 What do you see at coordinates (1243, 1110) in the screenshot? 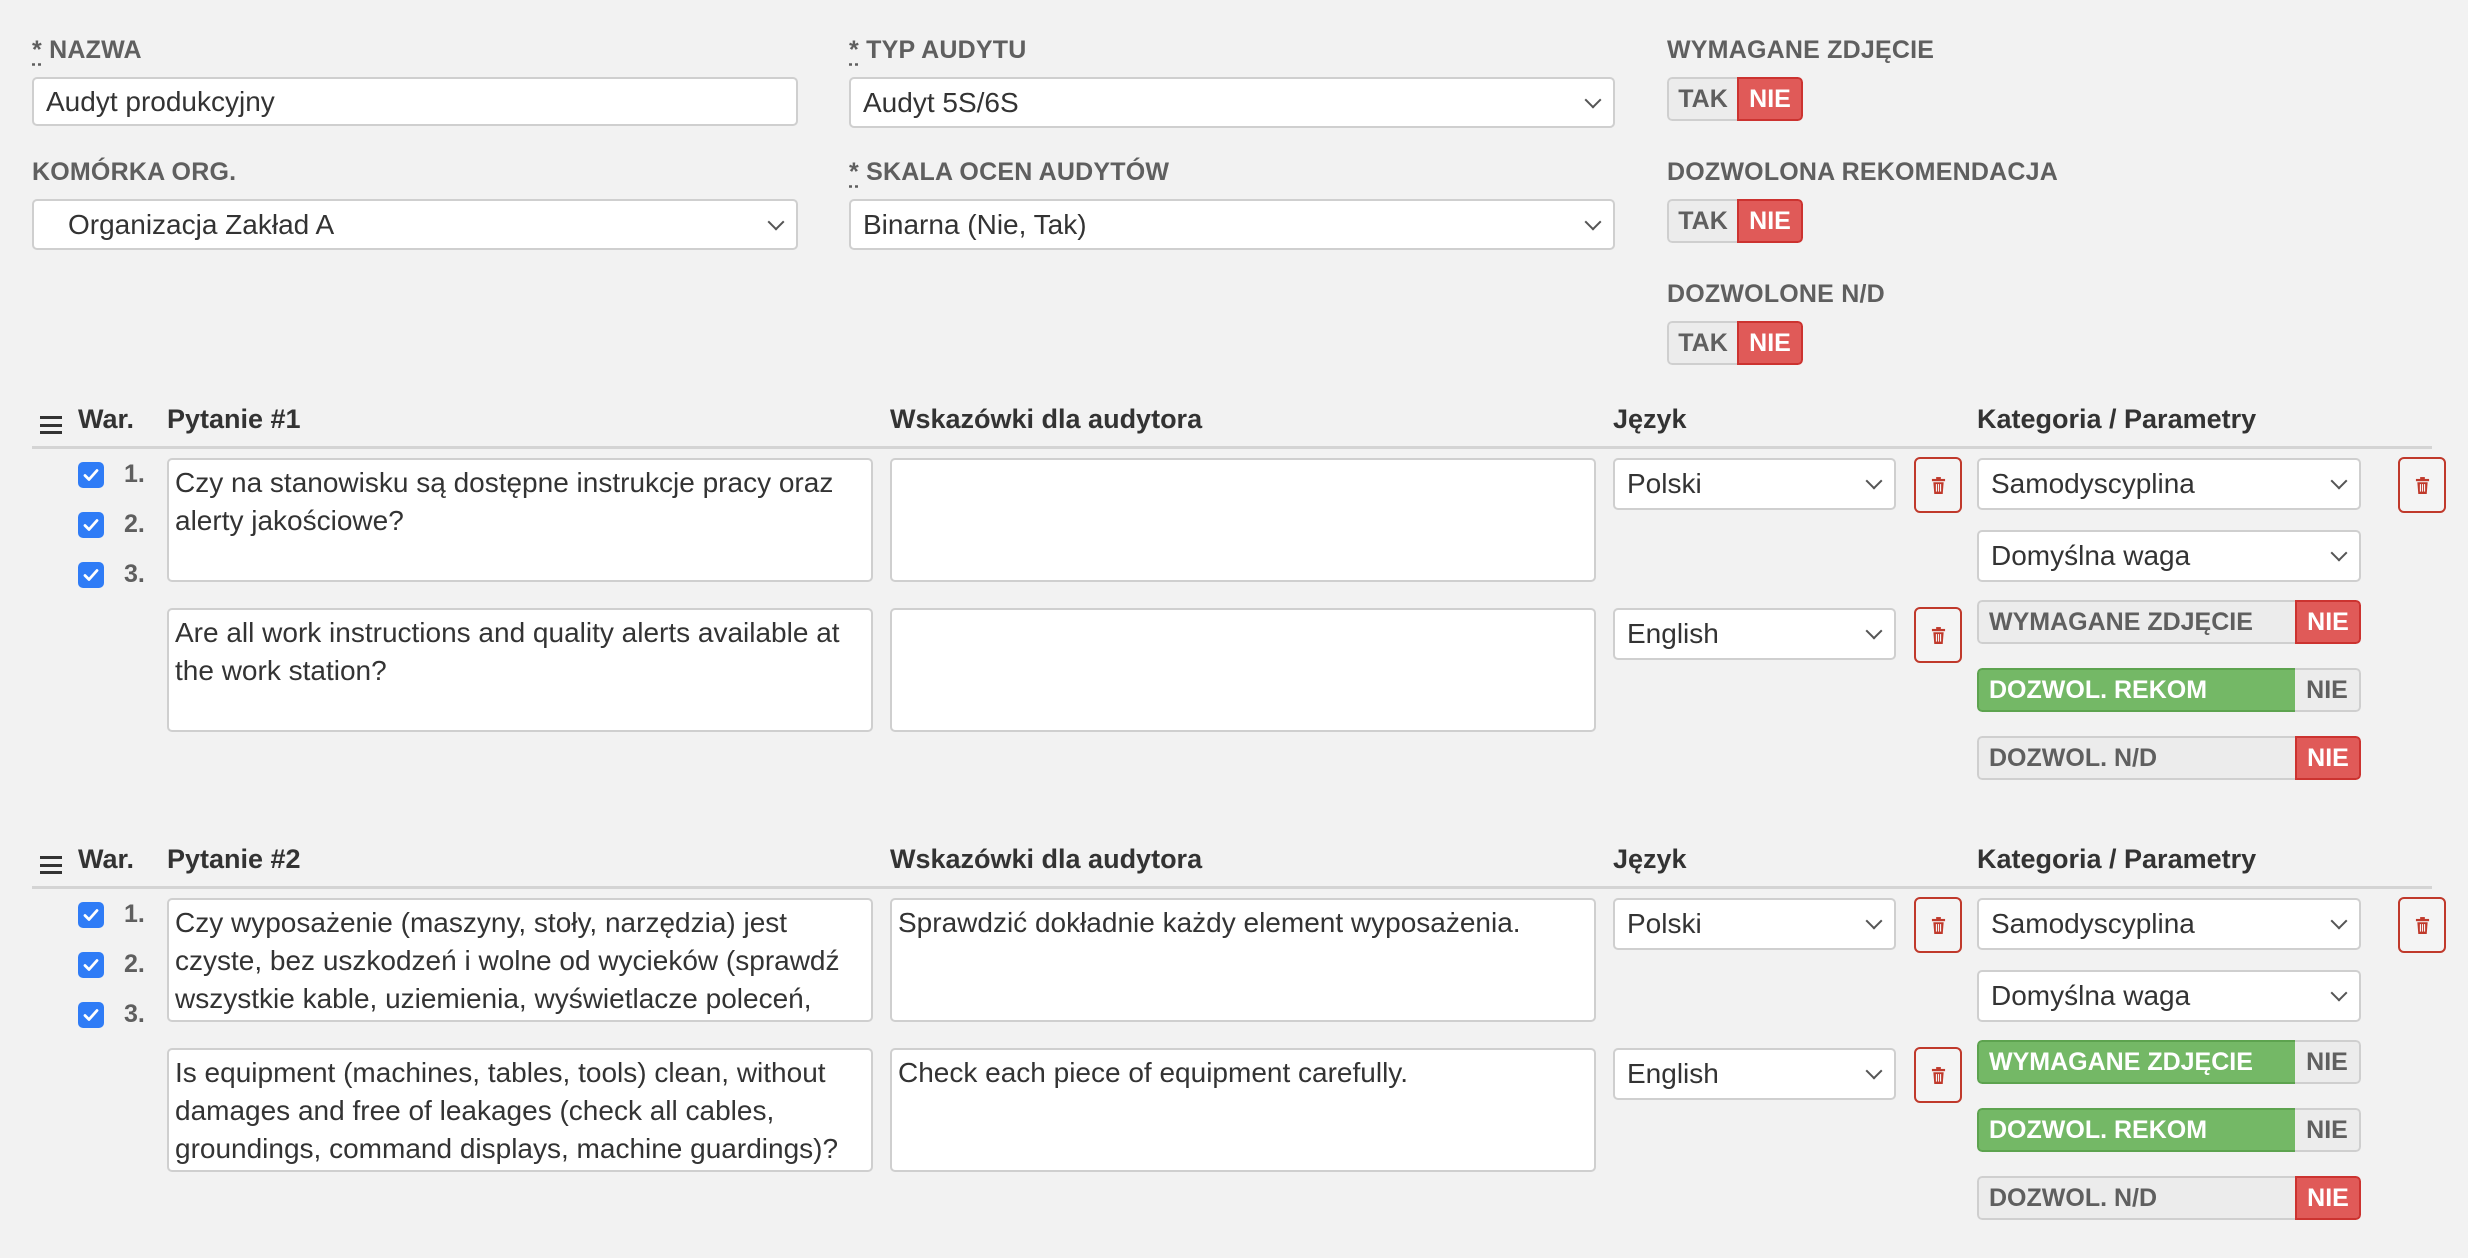
I see `guidance-input: Check each piece of equipment carefully.` at bounding box center [1243, 1110].